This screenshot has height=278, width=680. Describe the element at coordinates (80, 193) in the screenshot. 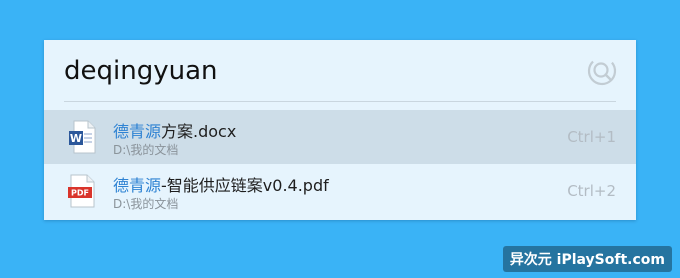

I see `pdf-icon-label: PDF` at that location.